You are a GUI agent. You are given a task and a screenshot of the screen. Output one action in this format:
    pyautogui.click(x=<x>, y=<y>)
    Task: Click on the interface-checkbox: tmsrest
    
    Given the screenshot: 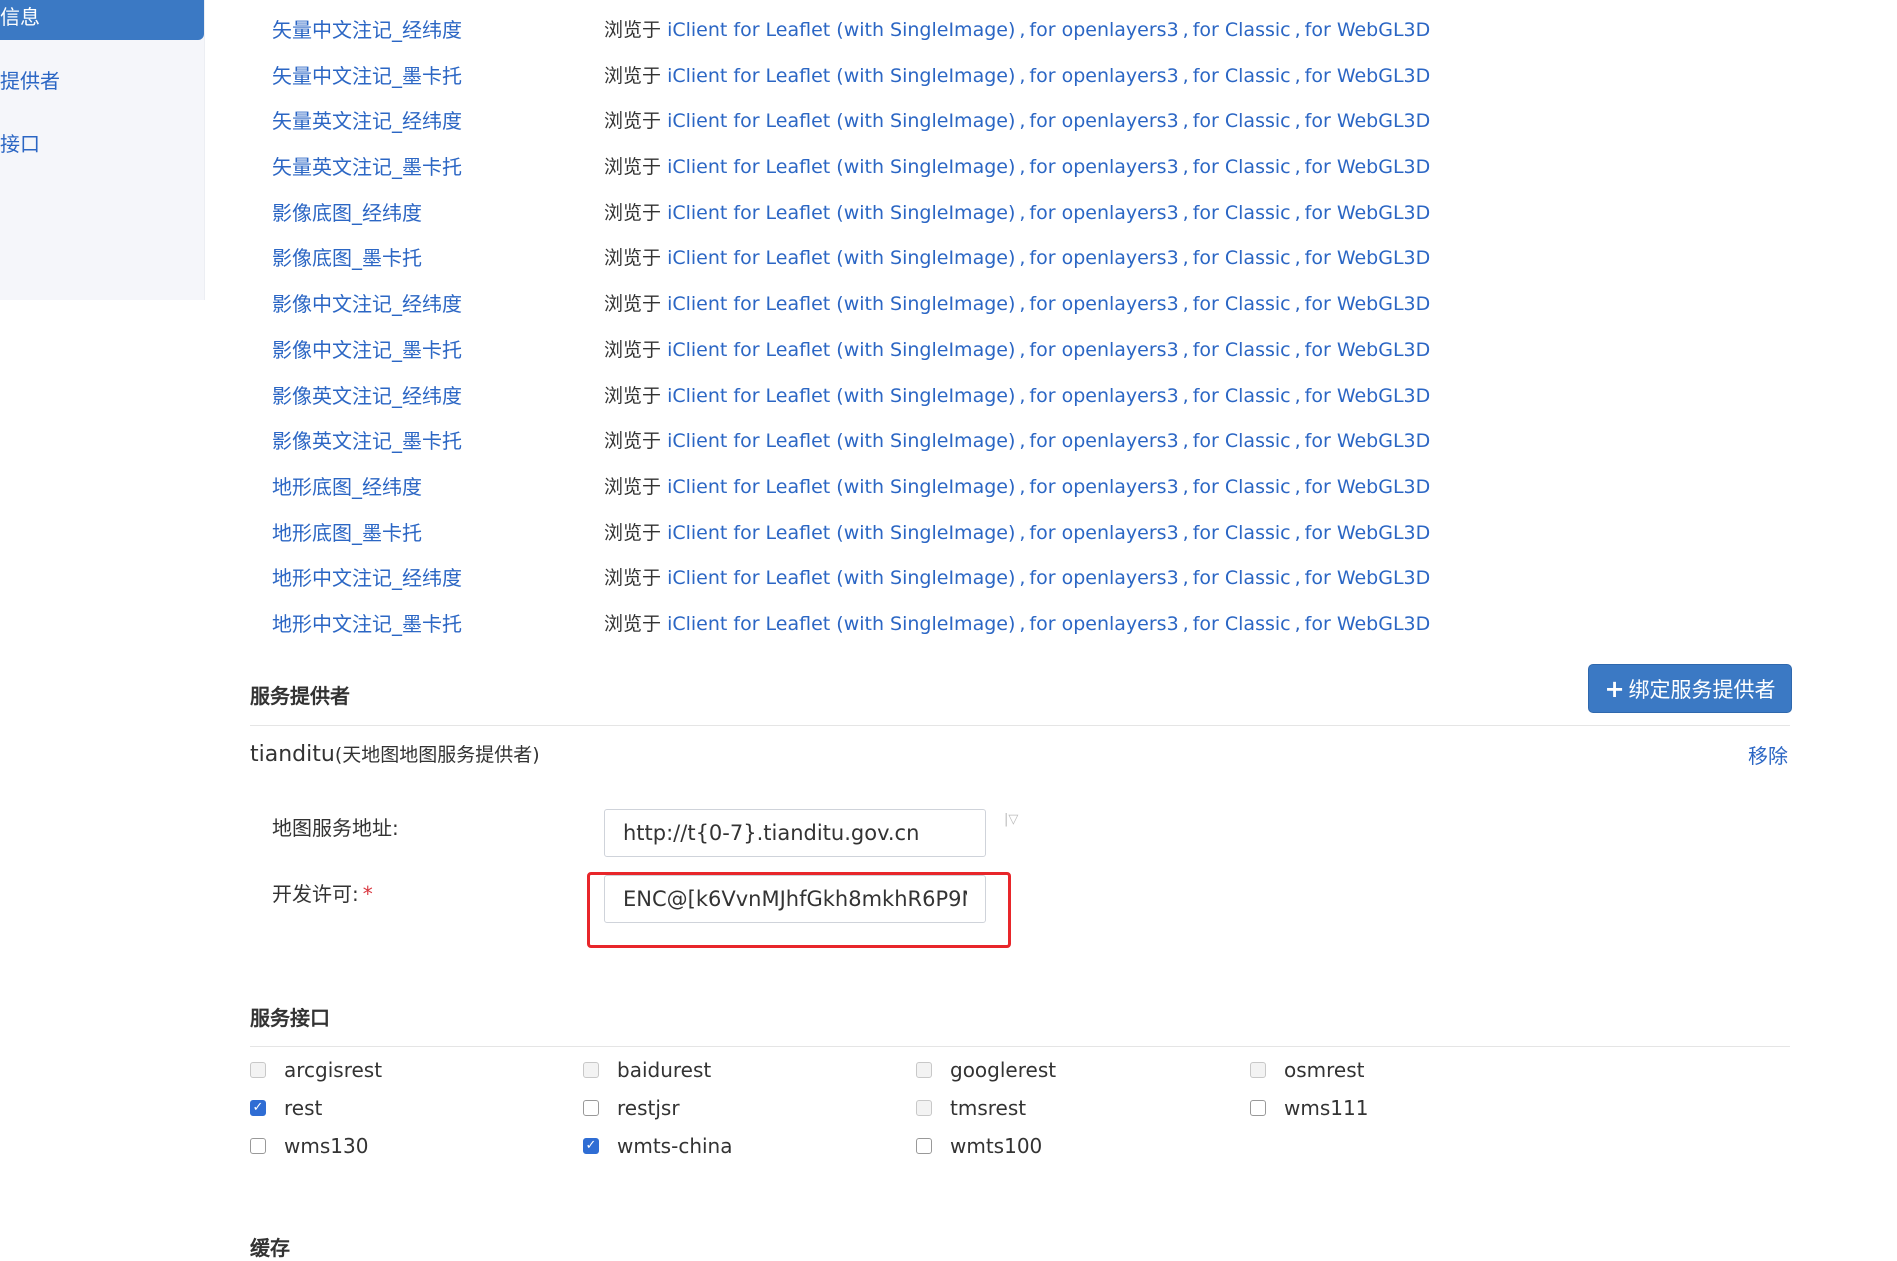 What is the action you would take?
    pyautogui.click(x=971, y=1108)
    